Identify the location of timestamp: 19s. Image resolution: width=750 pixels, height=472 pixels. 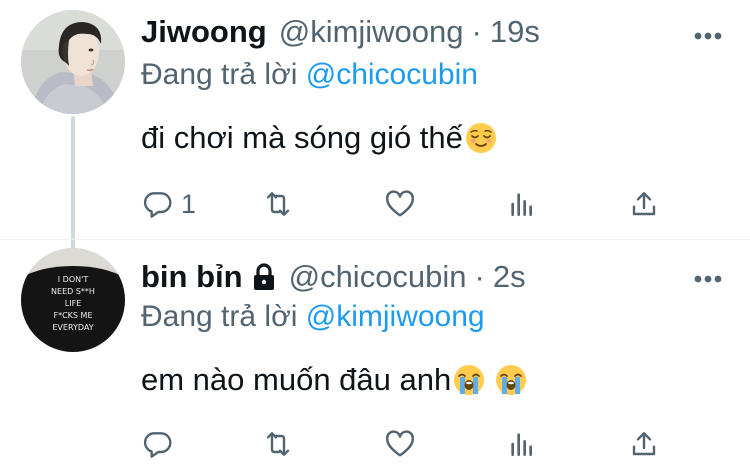
(515, 32).